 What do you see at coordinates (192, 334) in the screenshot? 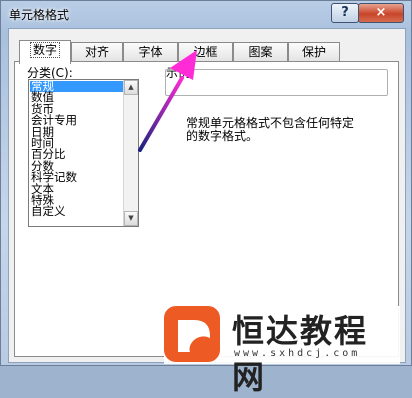
I see `brand-logo-icon` at bounding box center [192, 334].